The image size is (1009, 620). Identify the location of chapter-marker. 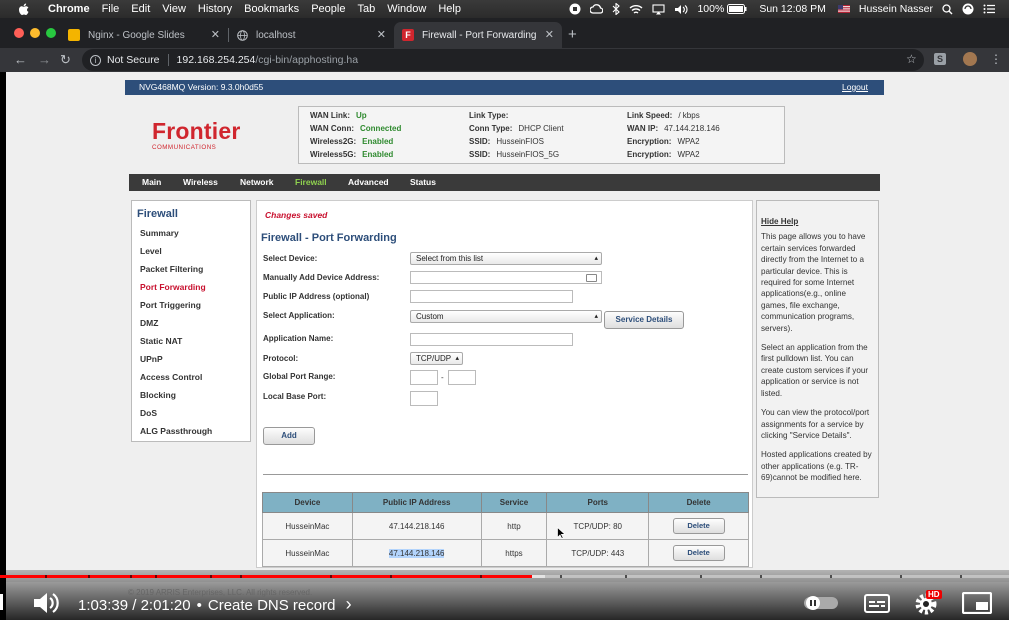
(131, 576).